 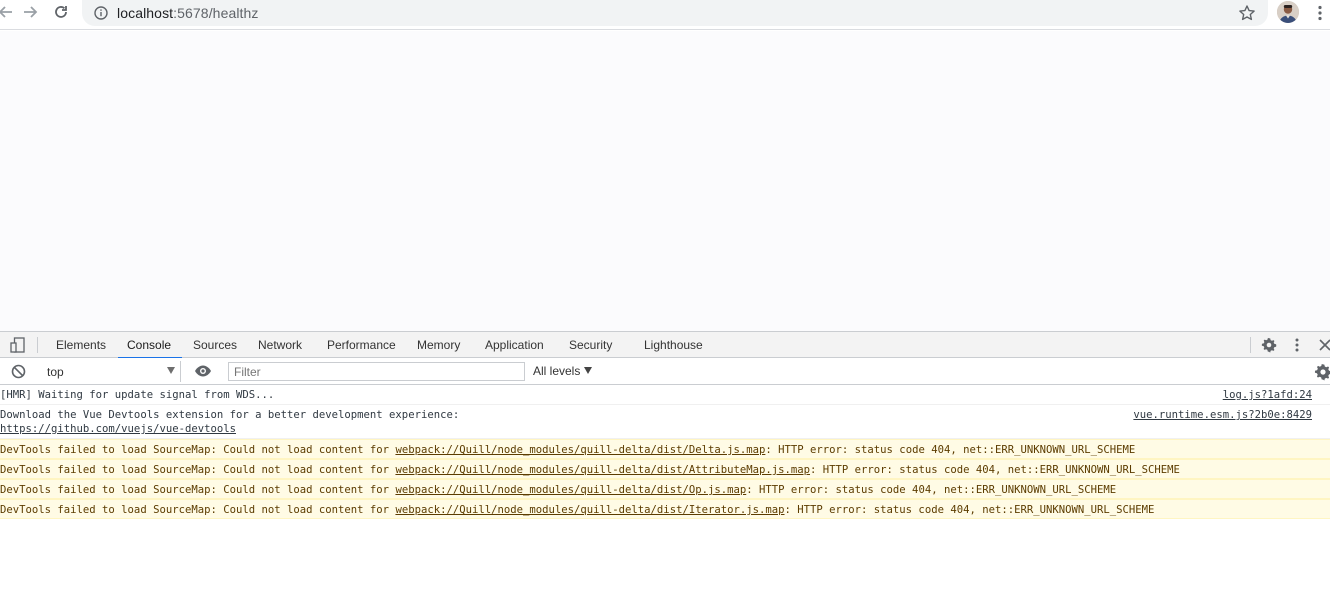 What do you see at coordinates (18, 371) in the screenshot?
I see `clear-console-icon` at bounding box center [18, 371].